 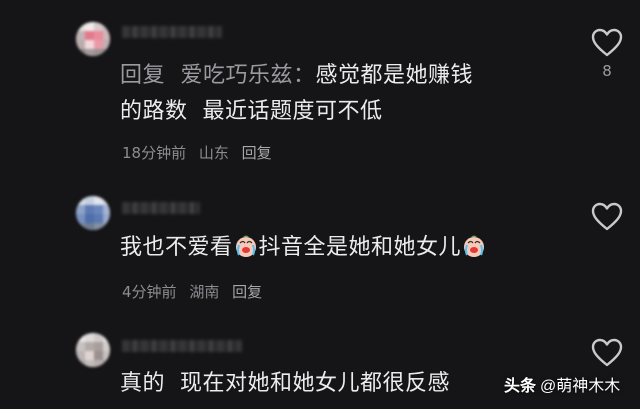 I want to click on comment-text: 回复 爱吃巧乐兹：感觉都是她赚钱, so click(x=296, y=76).